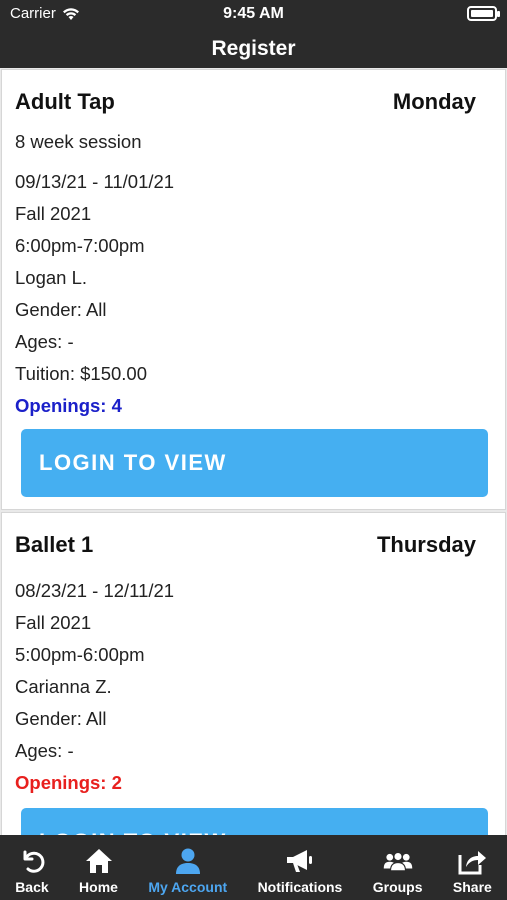 This screenshot has height=900, width=507. Describe the element at coordinates (68, 782) in the screenshot. I see `openings: Openings: 2` at that location.